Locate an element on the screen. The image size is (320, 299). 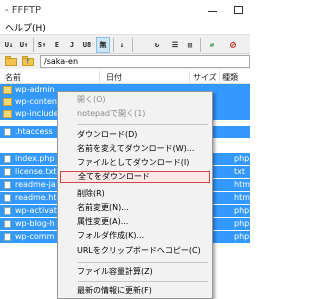
maximize-icon is located at coordinates (238, 10).